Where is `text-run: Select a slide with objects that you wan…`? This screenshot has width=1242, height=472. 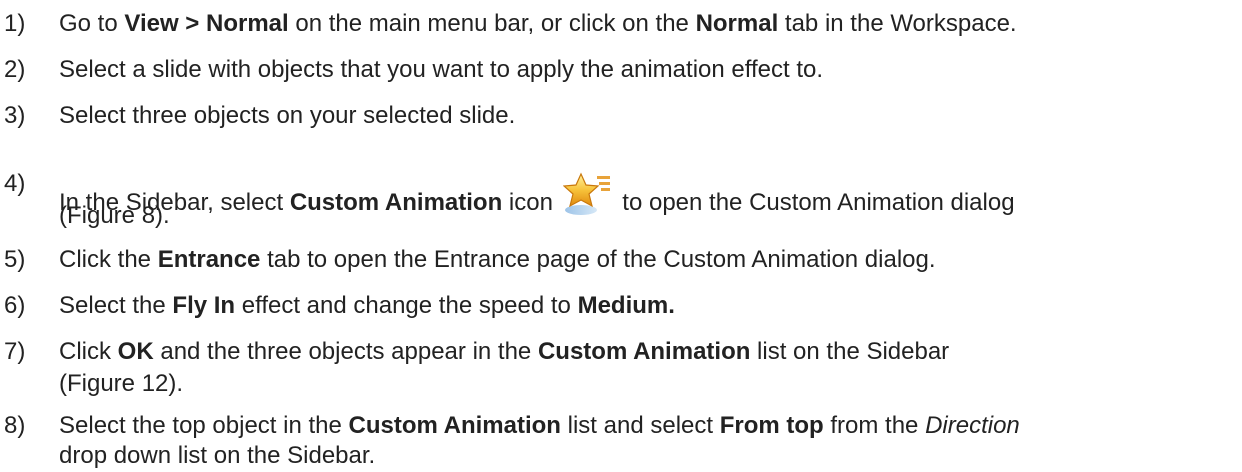 text-run: Select a slide with objects that you wan… is located at coordinates (441, 69).